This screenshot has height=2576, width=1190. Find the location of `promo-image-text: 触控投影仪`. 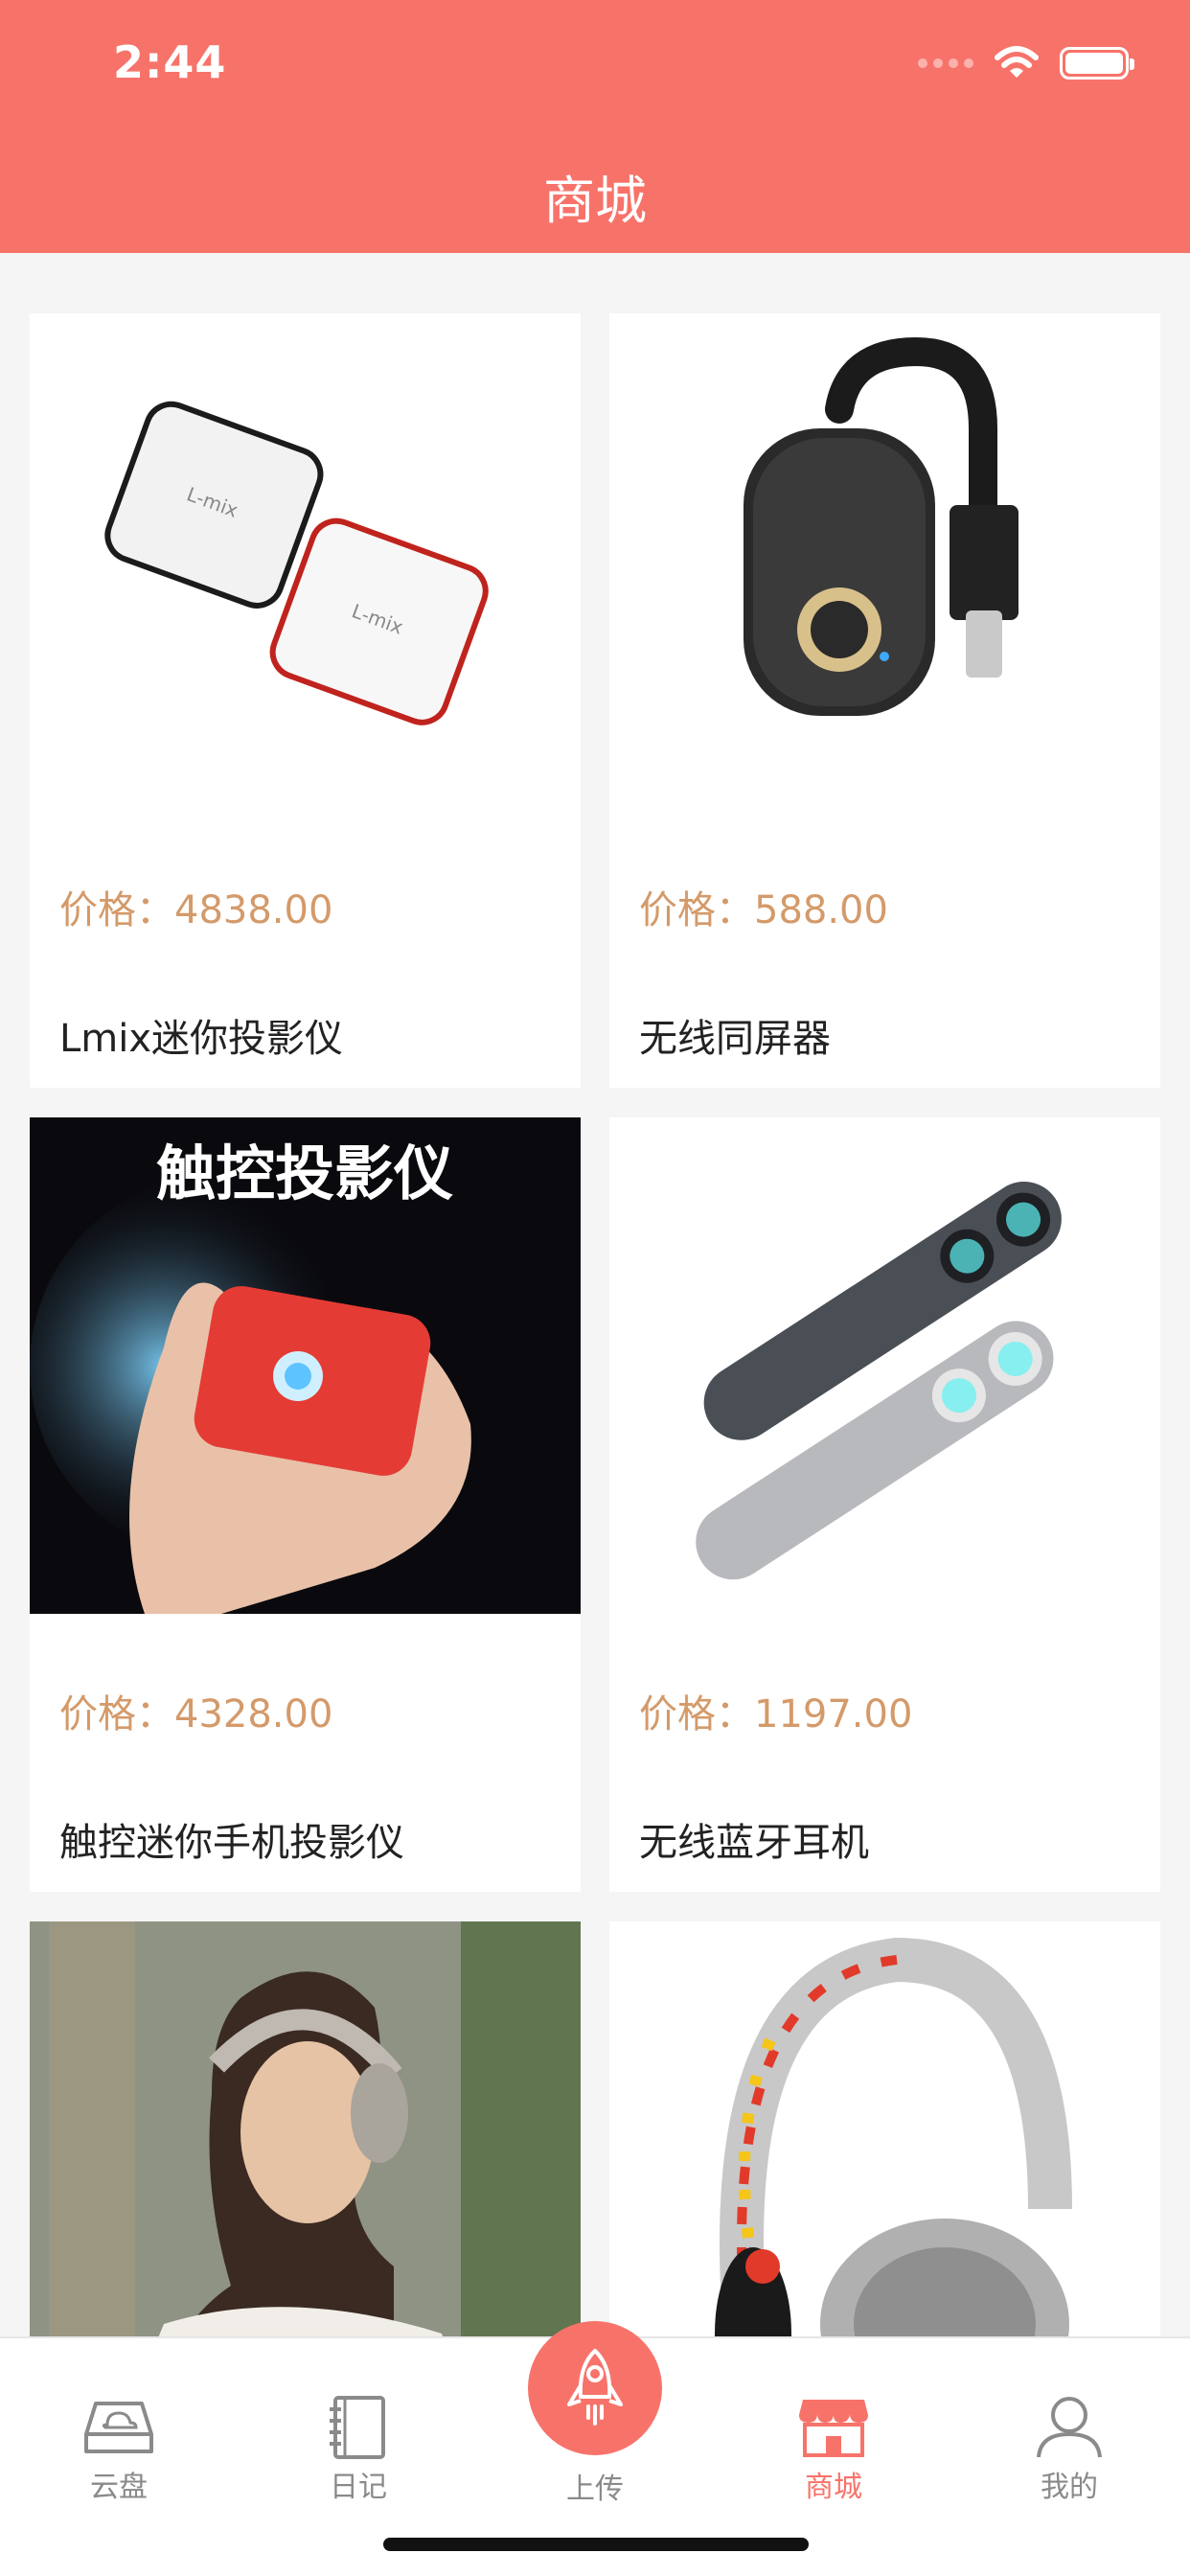

promo-image-text: 触控投影仪 is located at coordinates (304, 1173).